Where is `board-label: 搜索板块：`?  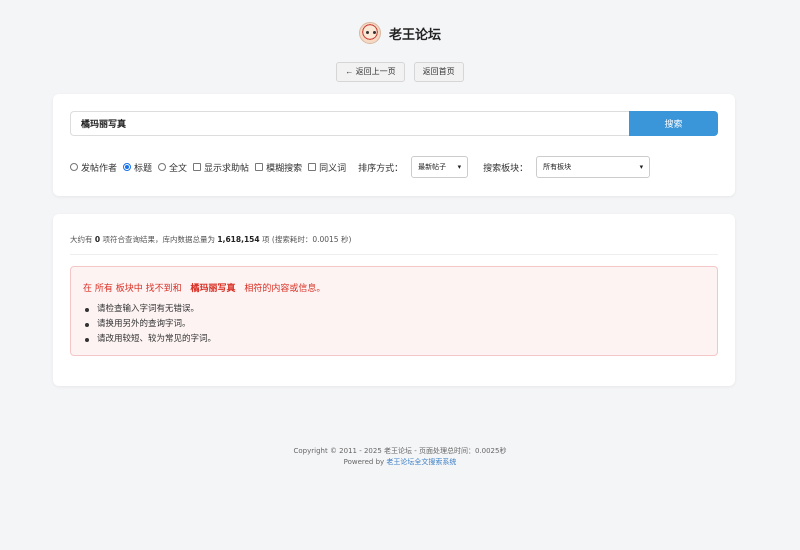 board-label: 搜索板块： is located at coordinates (506, 168).